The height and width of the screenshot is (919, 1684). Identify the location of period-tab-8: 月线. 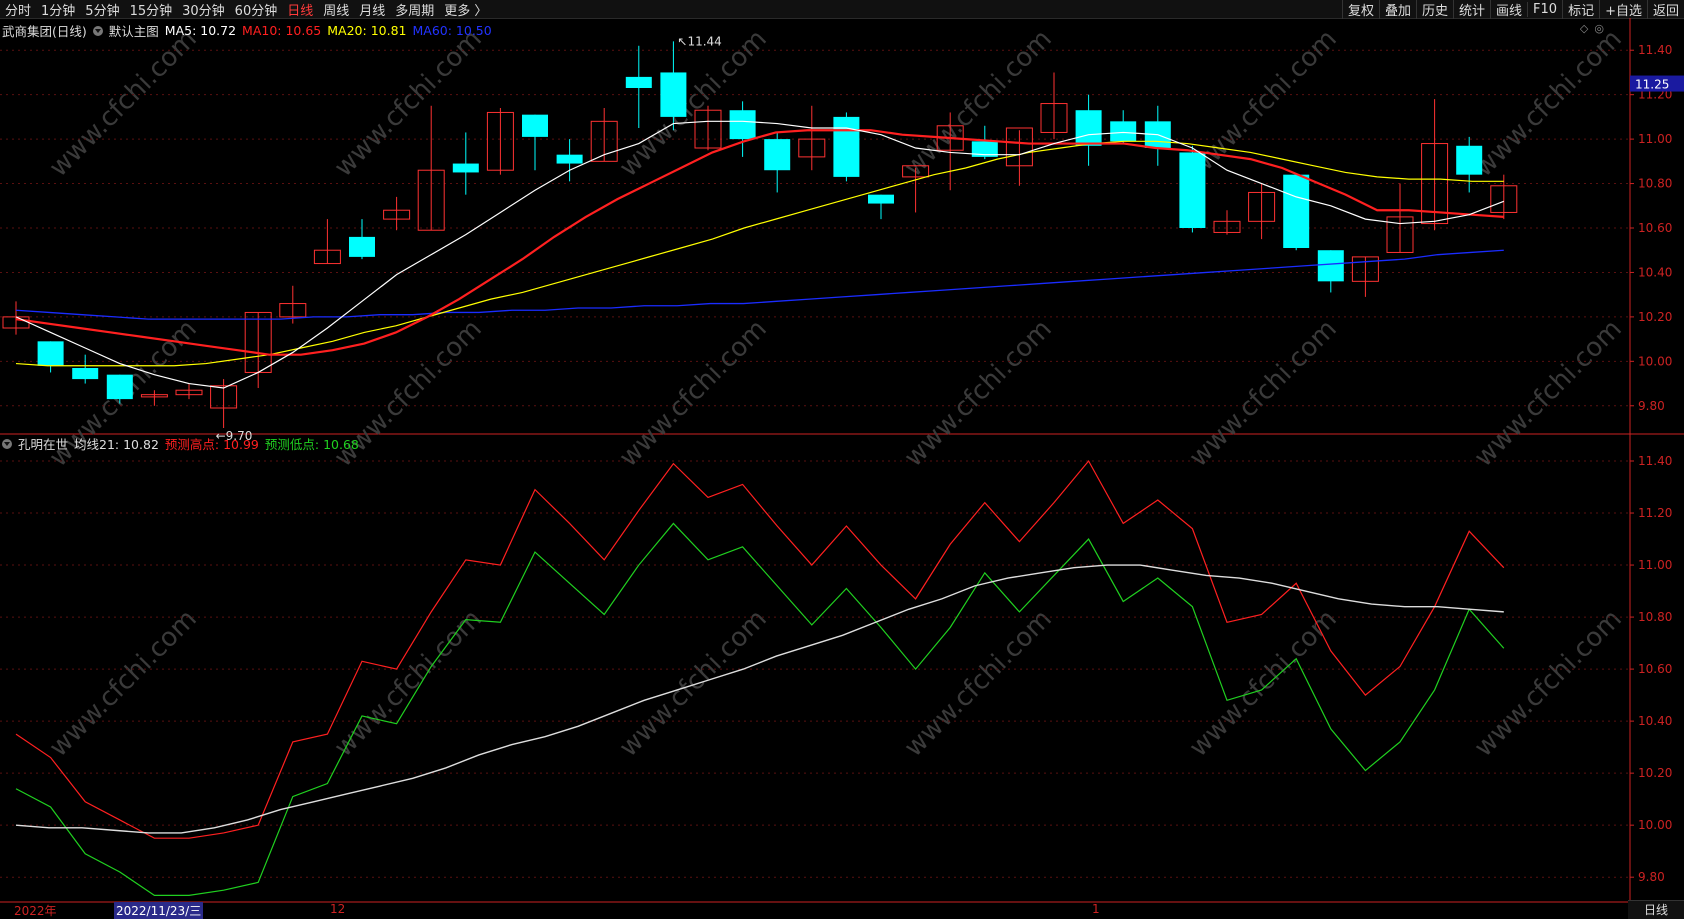
(372, 9).